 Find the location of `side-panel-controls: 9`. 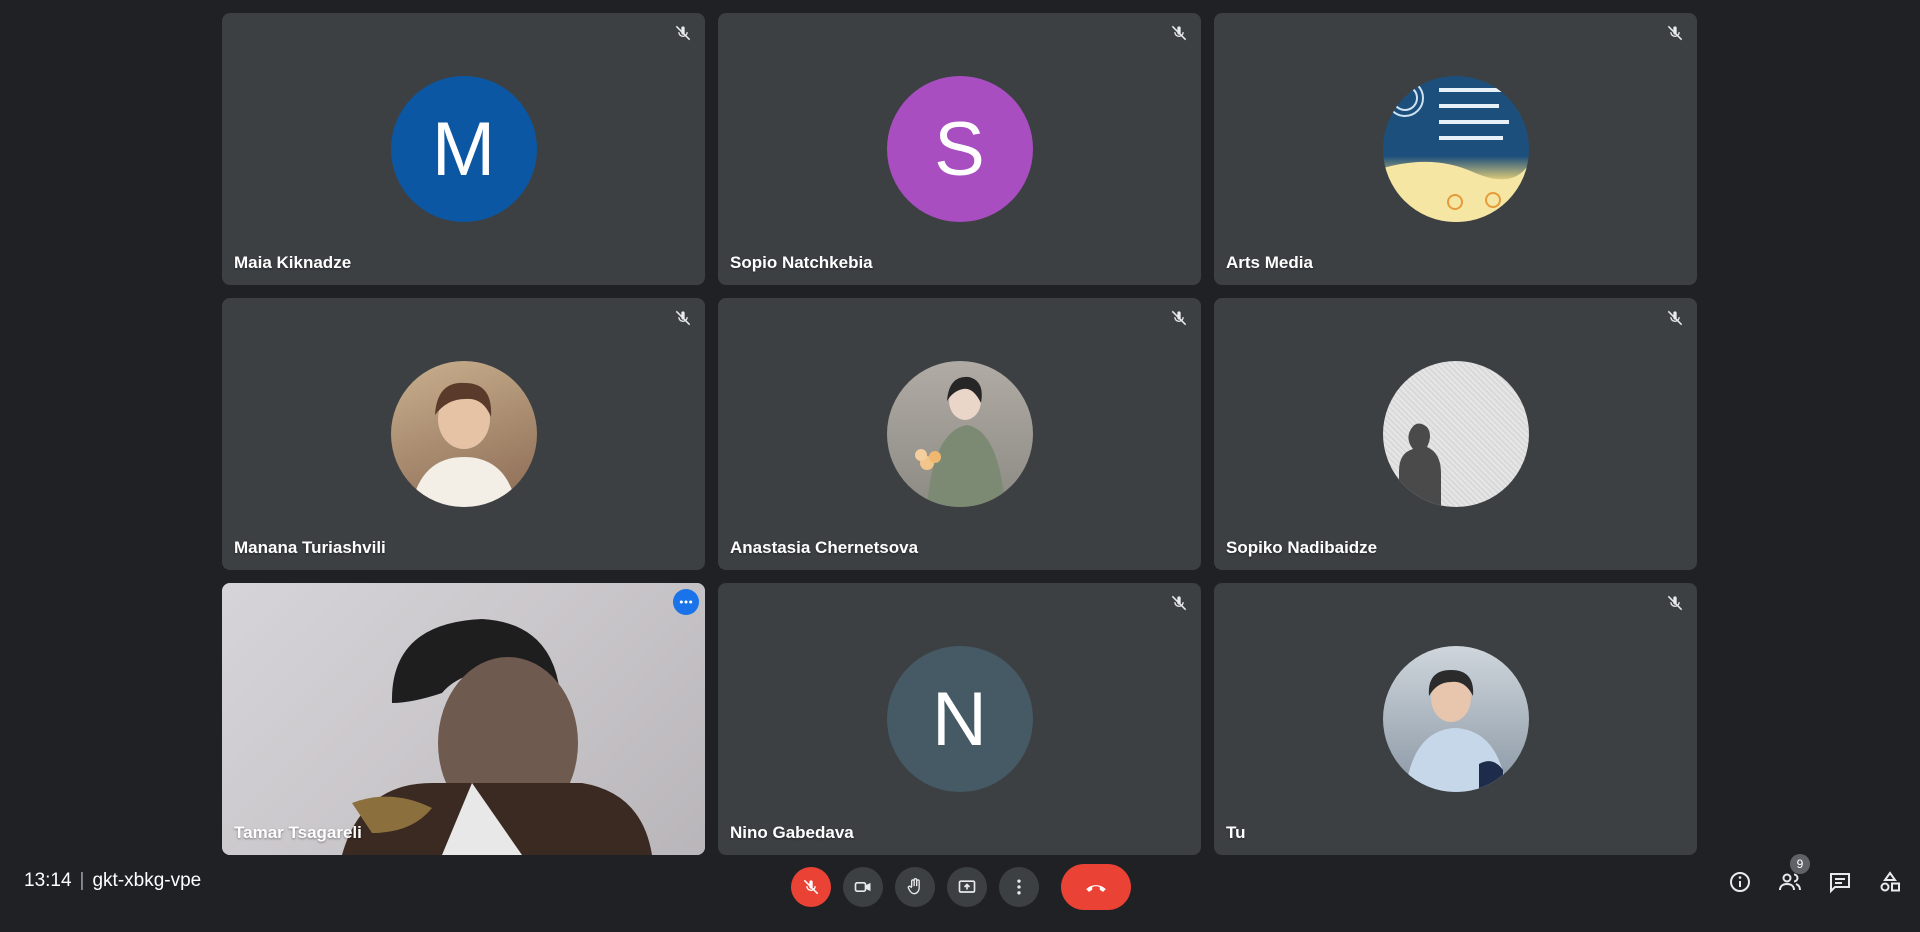

side-panel-controls: 9 is located at coordinates (1815, 874).